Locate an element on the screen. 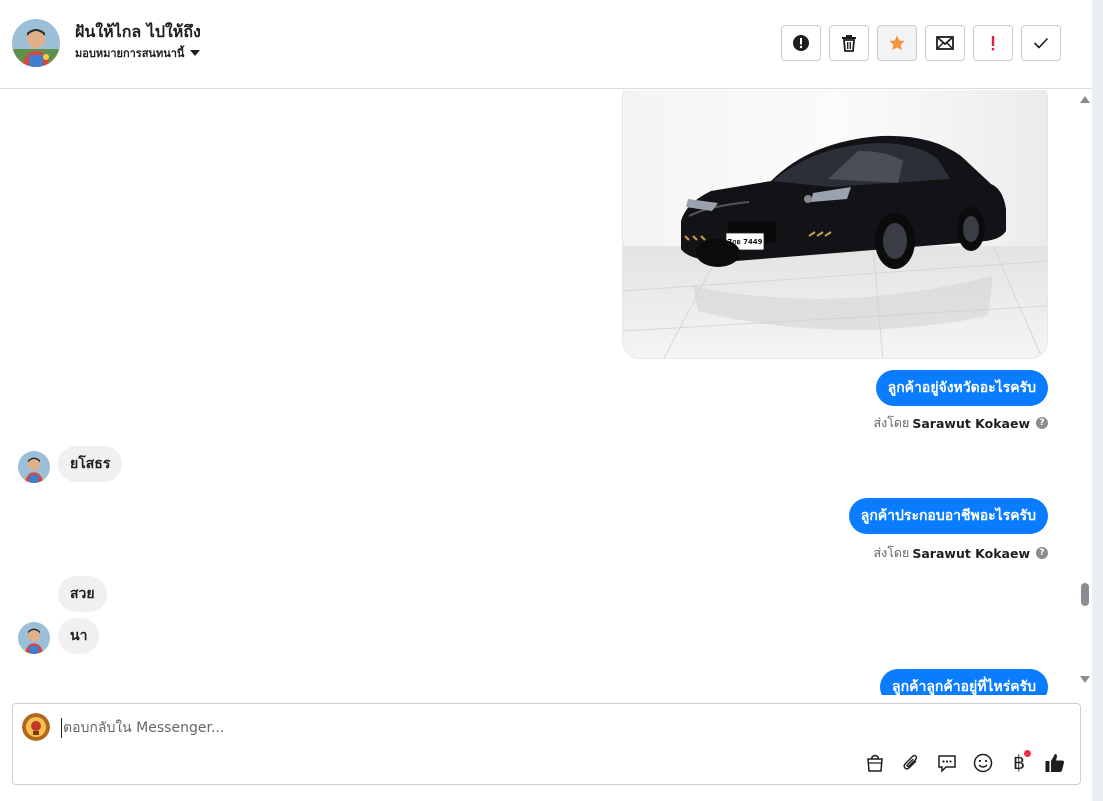 Image resolution: width=1103 pixels, height=801 pixels. caret-down-icon is located at coordinates (195, 53).